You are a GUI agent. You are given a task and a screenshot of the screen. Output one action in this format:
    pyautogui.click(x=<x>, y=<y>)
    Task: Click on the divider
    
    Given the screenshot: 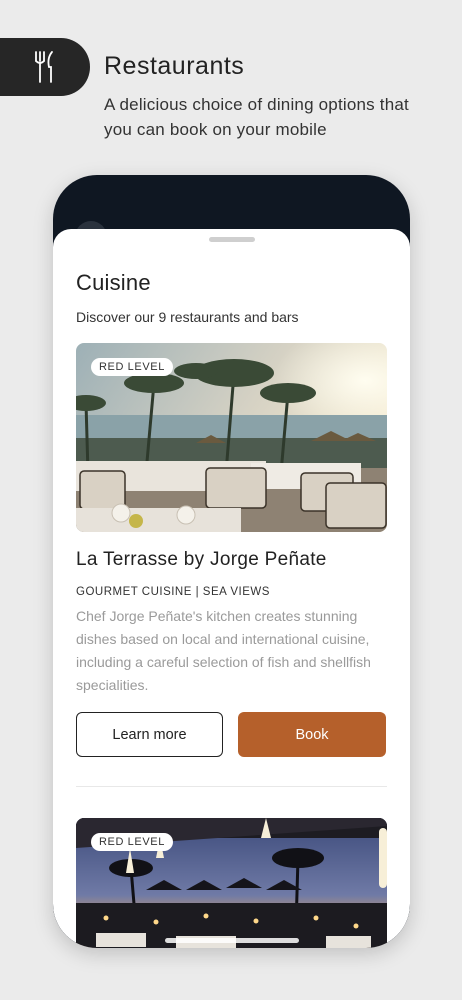 What is the action you would take?
    pyautogui.click(x=231, y=786)
    